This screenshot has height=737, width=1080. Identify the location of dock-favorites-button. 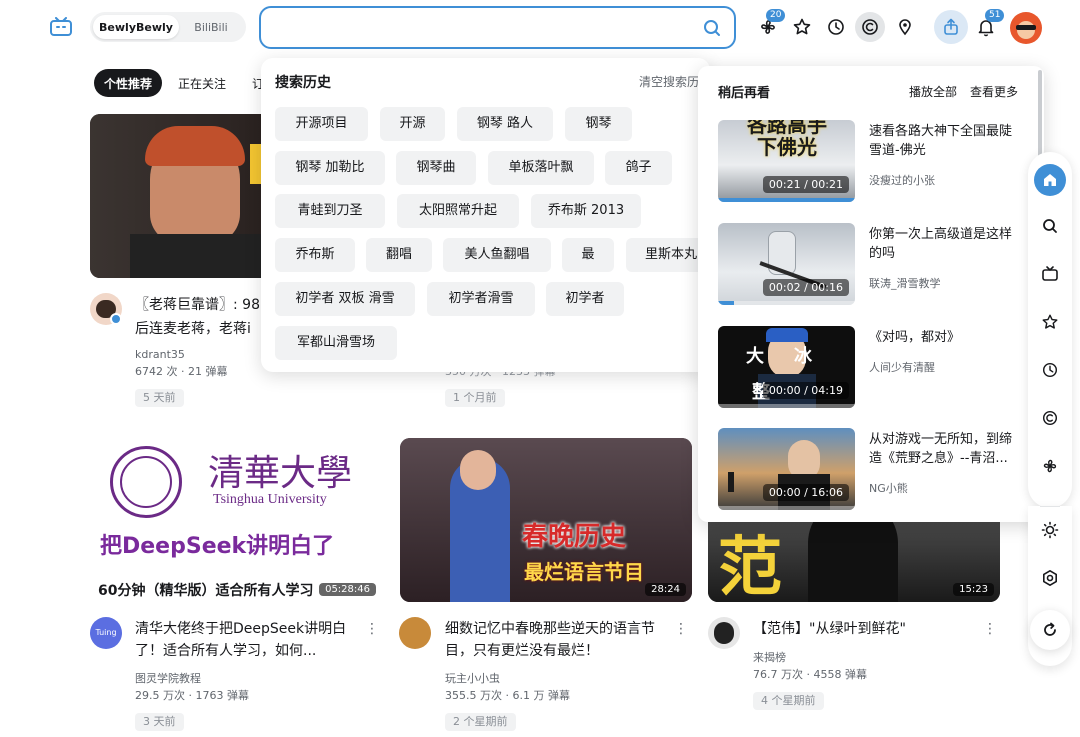
(1050, 322).